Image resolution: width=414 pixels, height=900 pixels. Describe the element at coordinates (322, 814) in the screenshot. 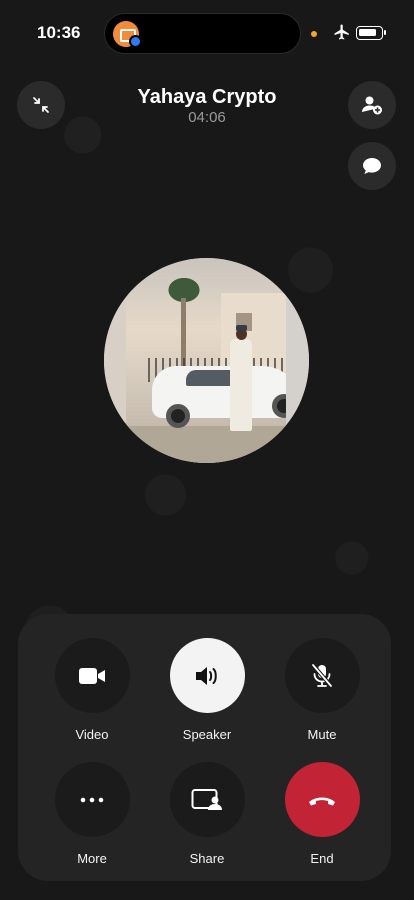

I see `end-call-button: End` at that location.